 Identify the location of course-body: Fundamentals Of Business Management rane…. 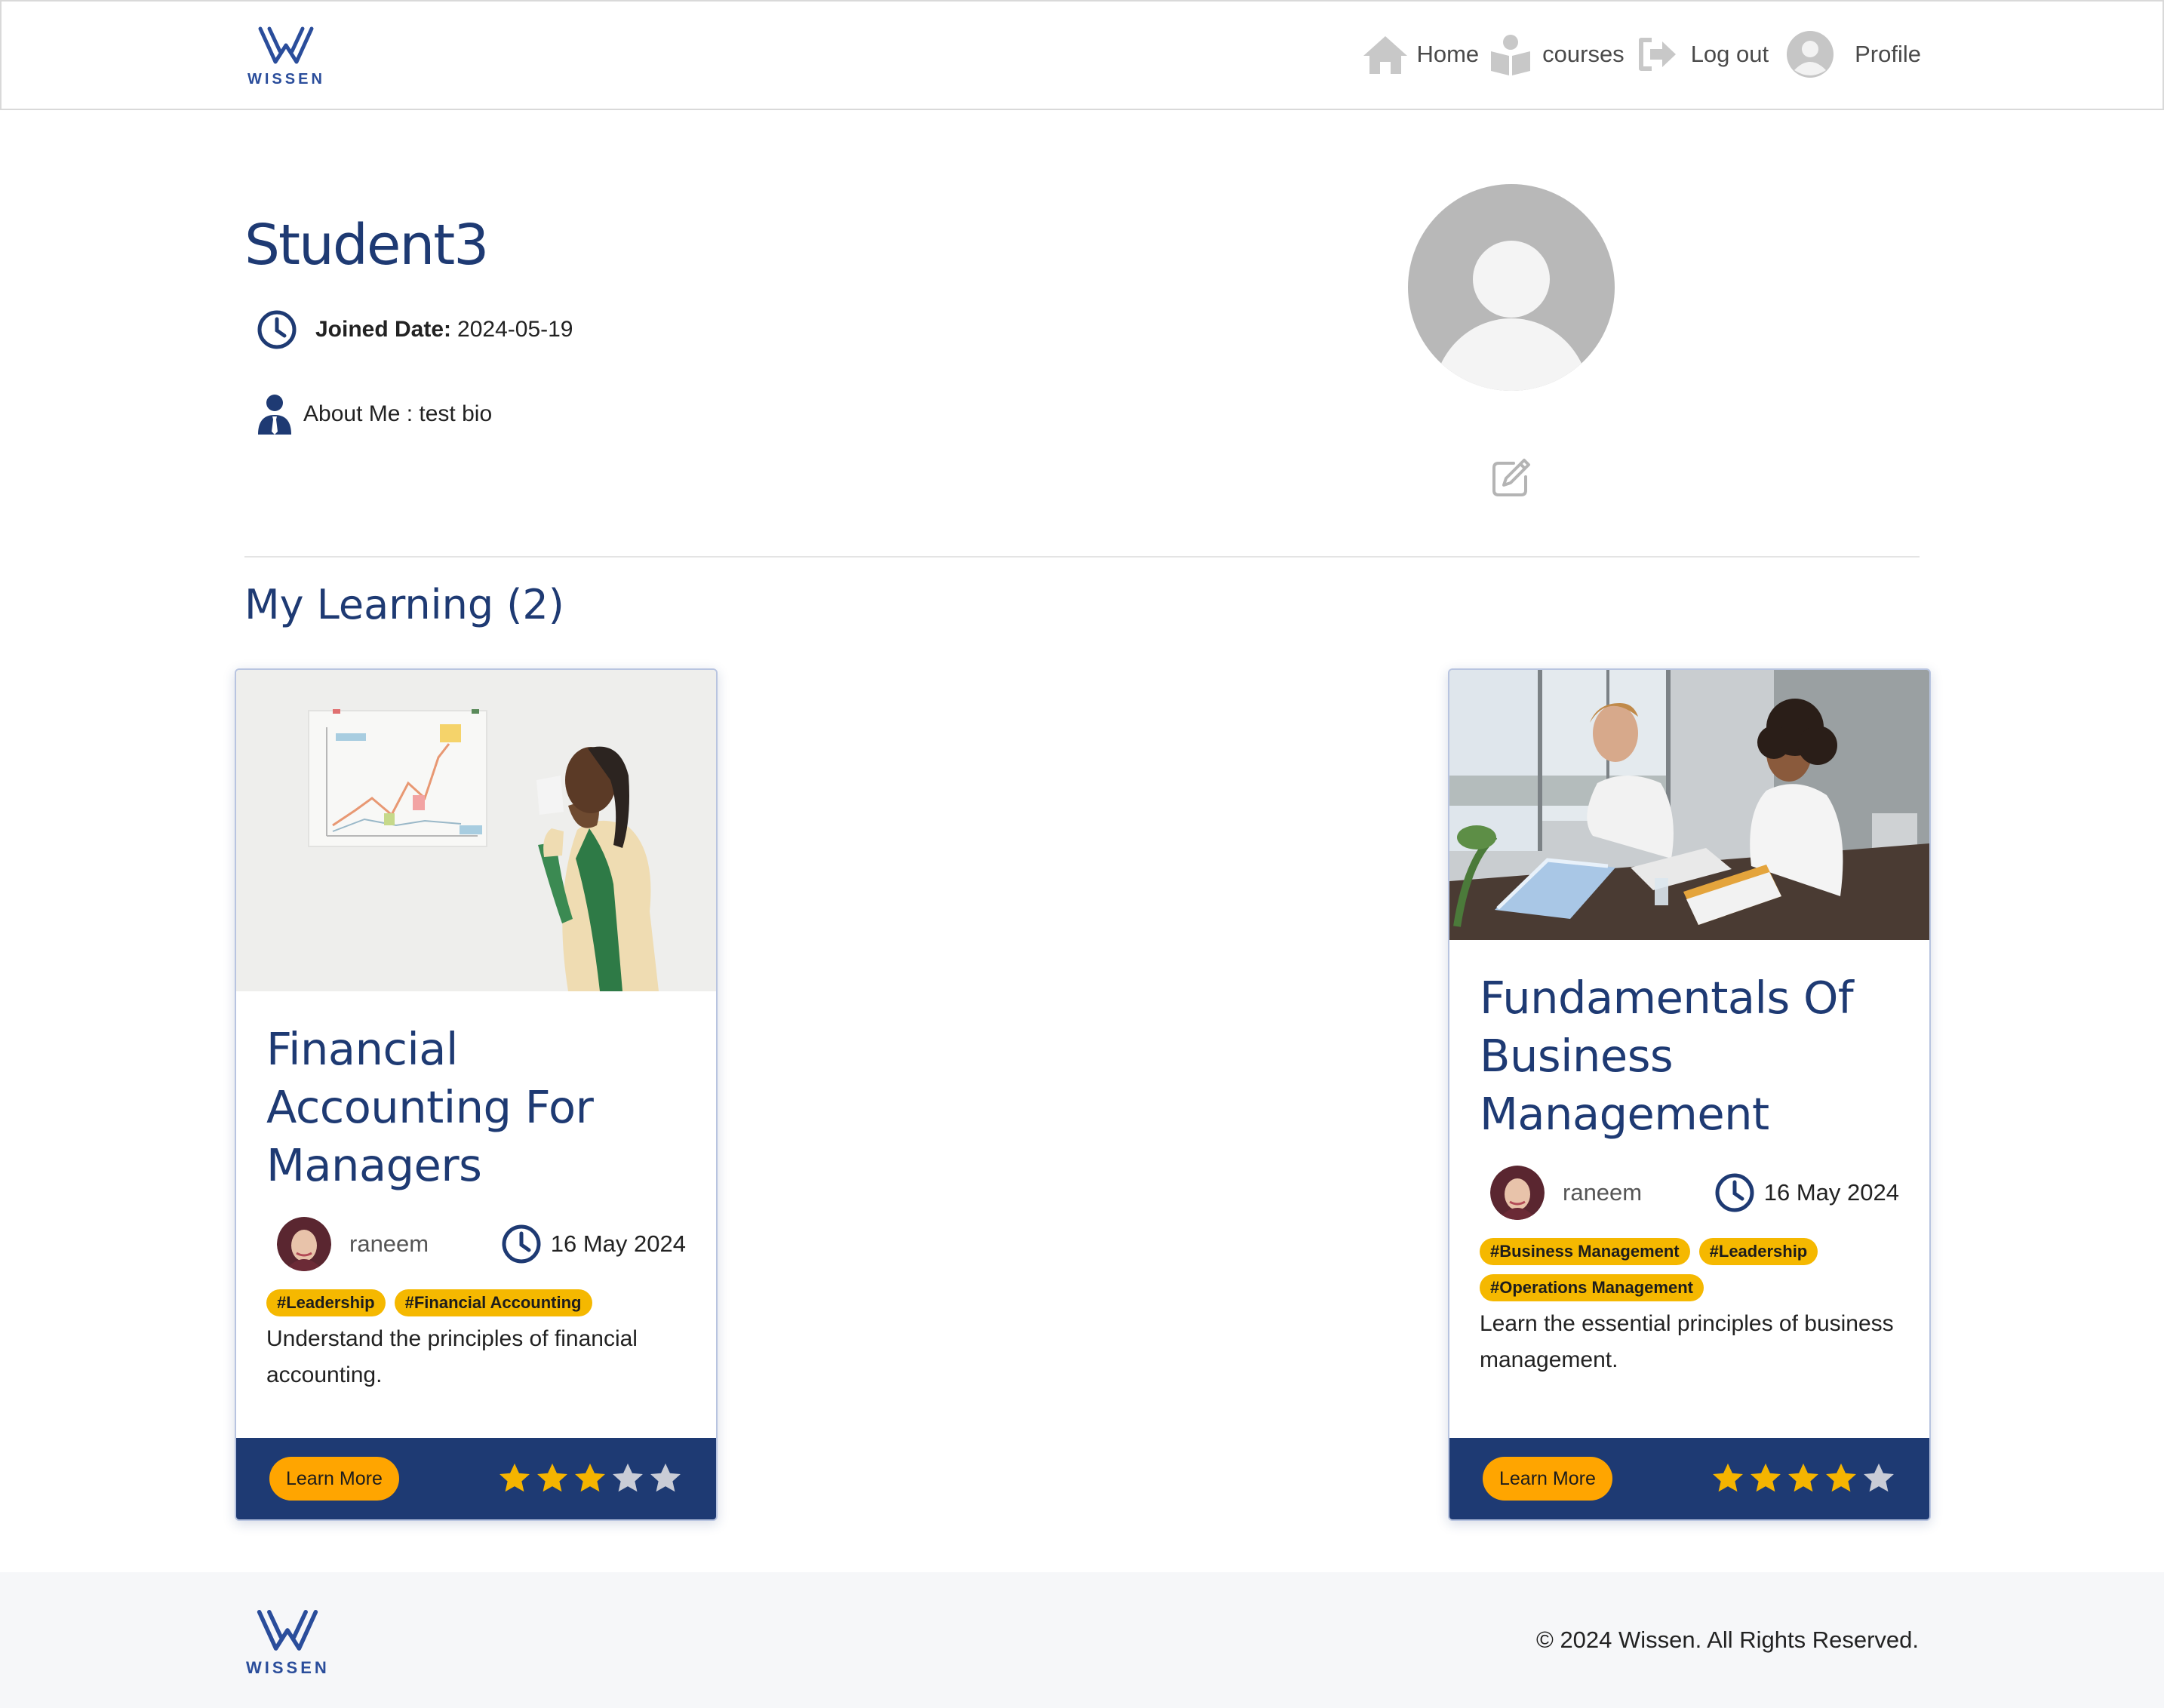
(1689, 1173).